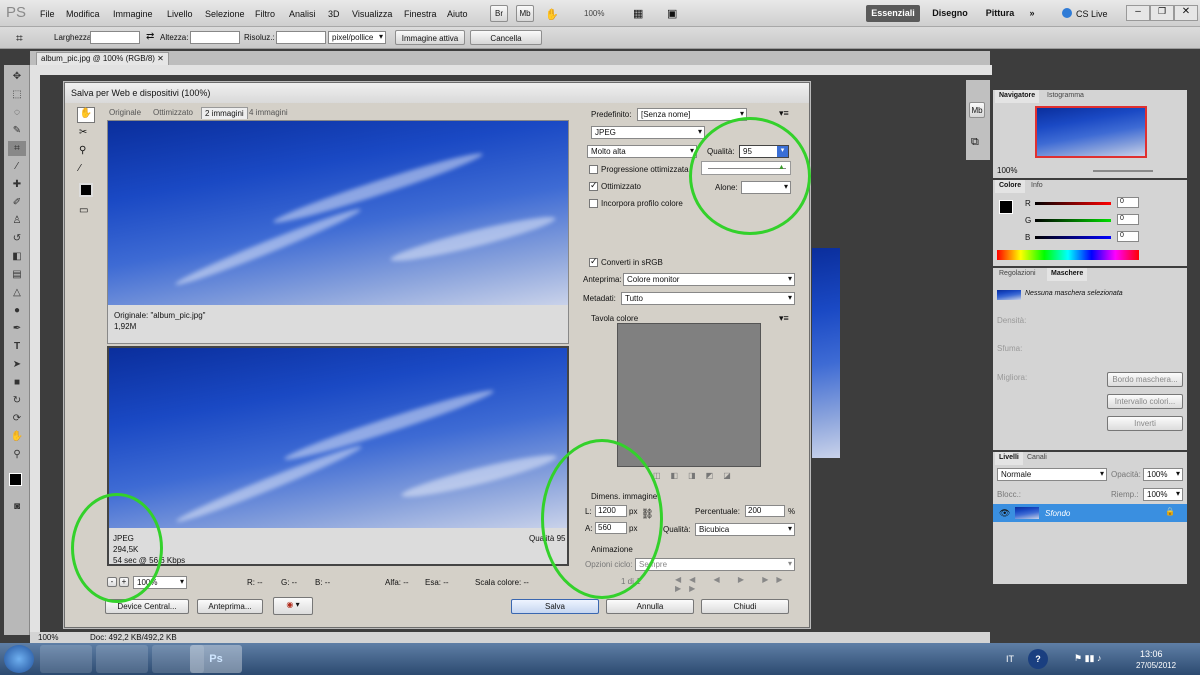 Image resolution: width=1200 pixels, height=675 pixels. I want to click on toggle-slices-icon: ▭, so click(83, 210).